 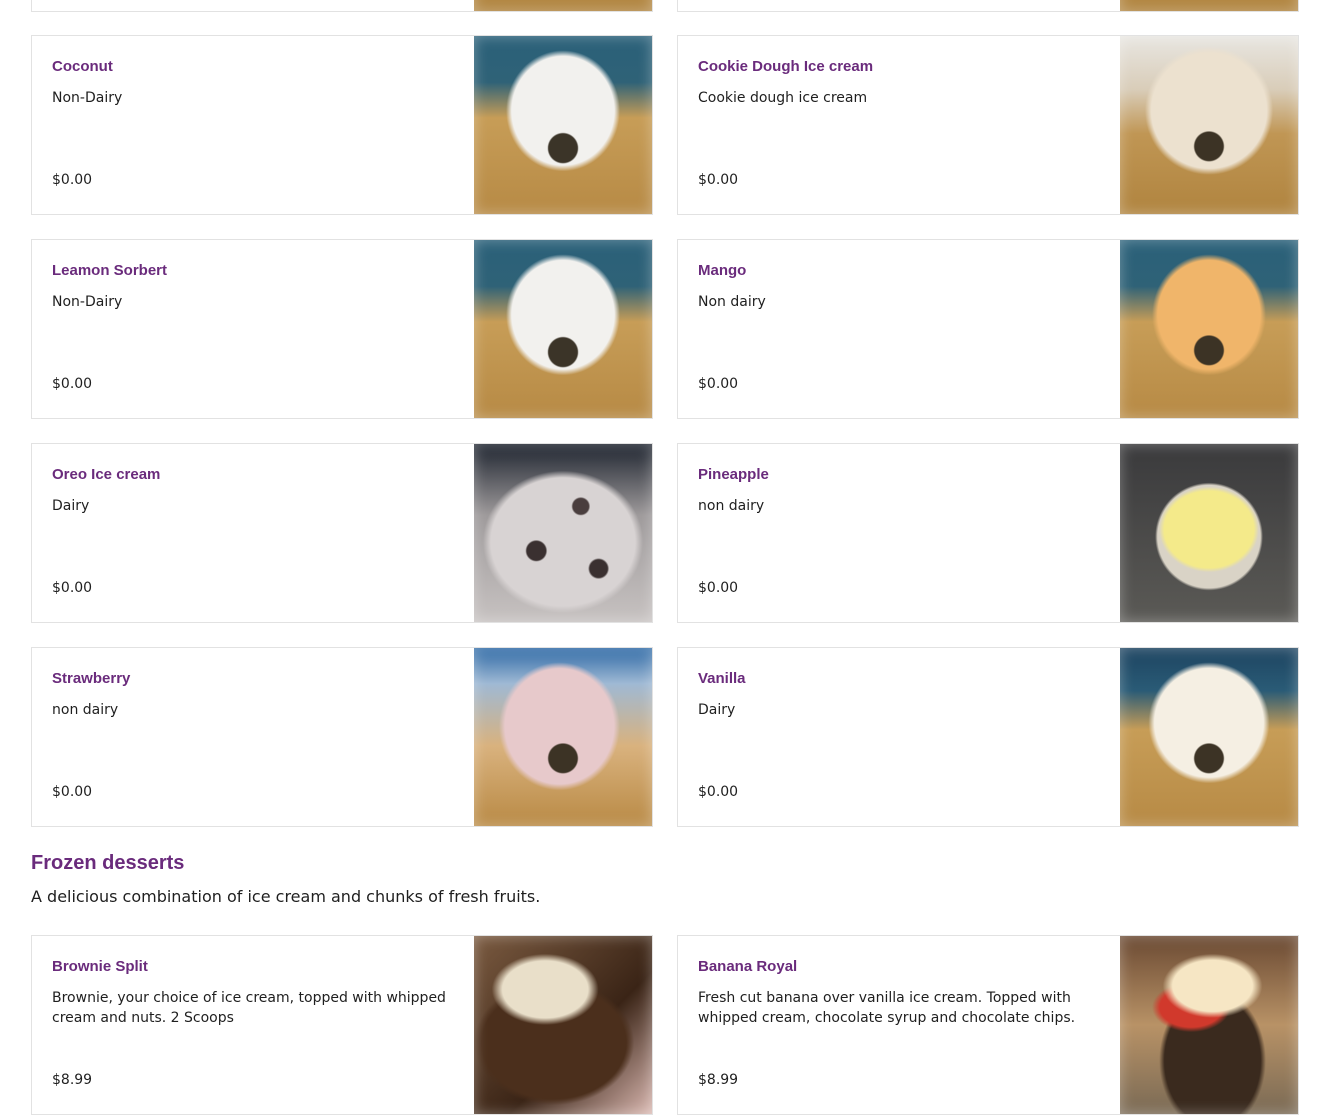 What do you see at coordinates (786, 66) in the screenshot?
I see `item-name: Cookie Dough Ice cream` at bounding box center [786, 66].